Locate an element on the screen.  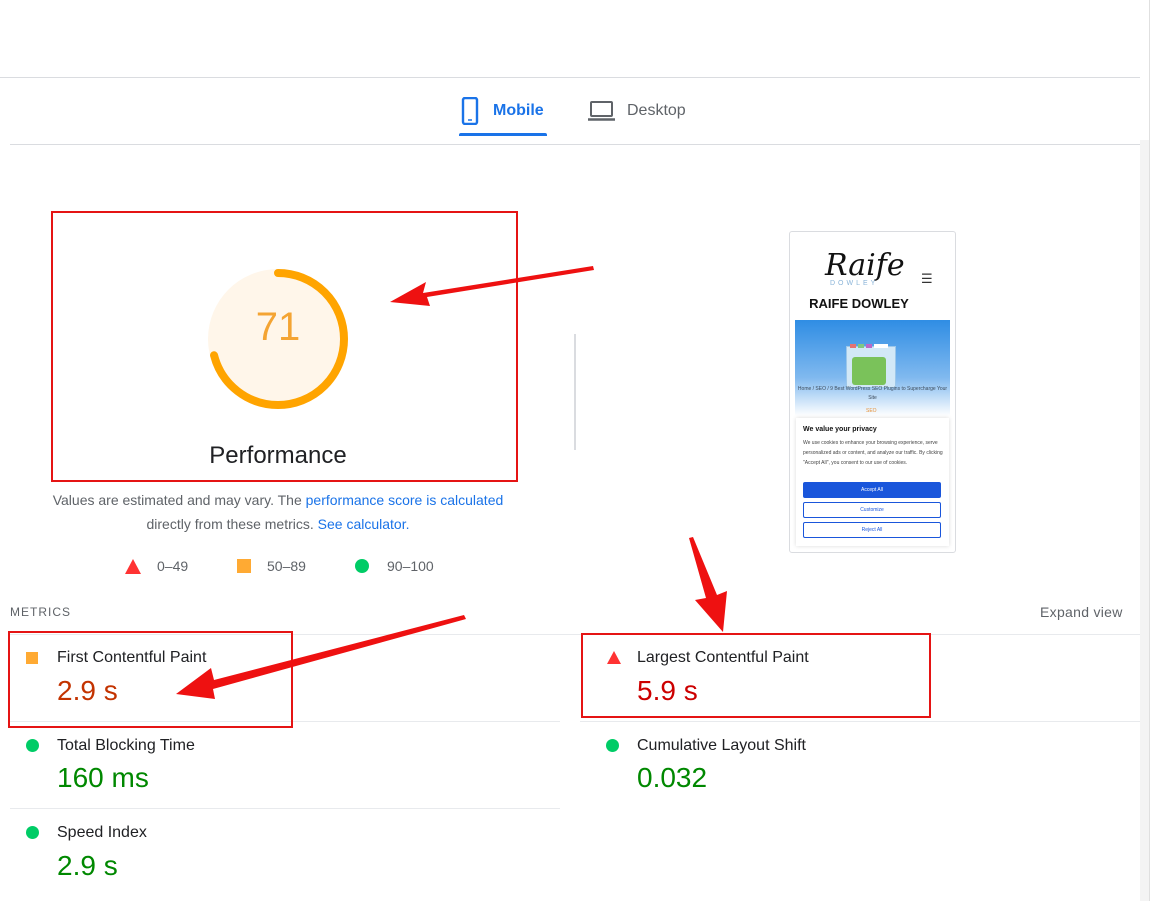
hero-tag: SEO is located at coordinates (871, 411).